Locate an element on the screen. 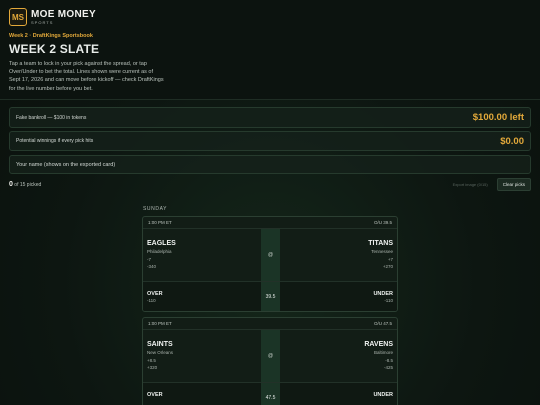 Image resolution: width=540 pixels, height=405 pixels. name-input is located at coordinates (270, 164).